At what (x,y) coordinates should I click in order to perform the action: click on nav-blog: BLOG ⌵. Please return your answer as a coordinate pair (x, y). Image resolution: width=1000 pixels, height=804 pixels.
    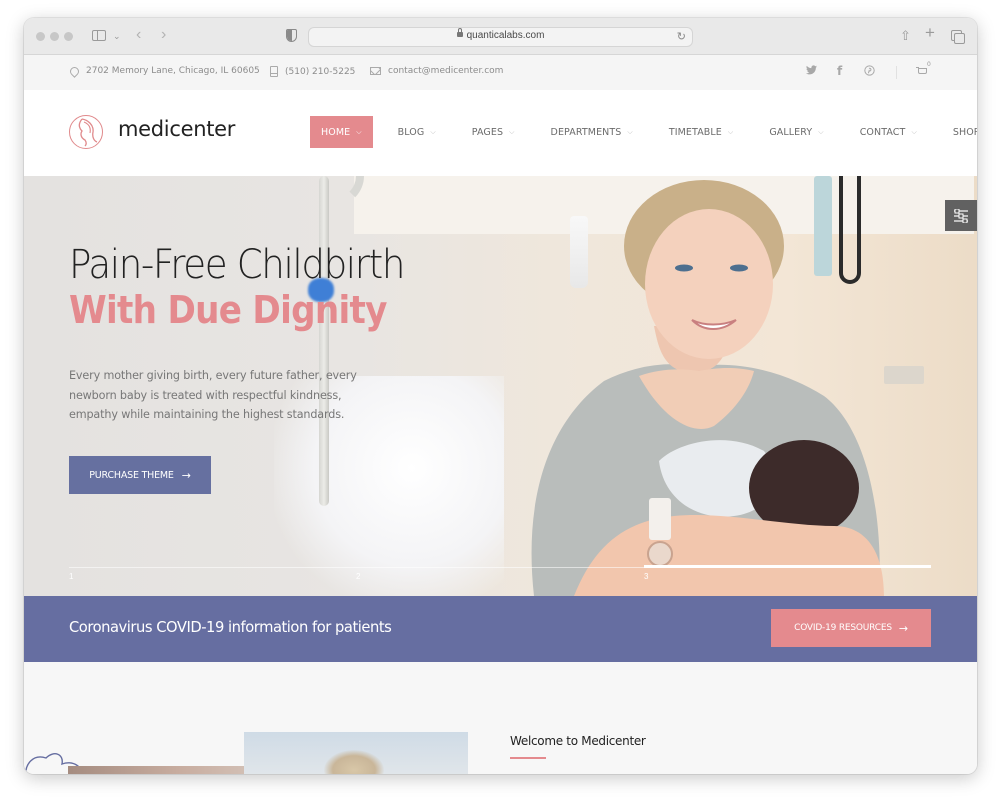
    Looking at the image, I should click on (417, 132).